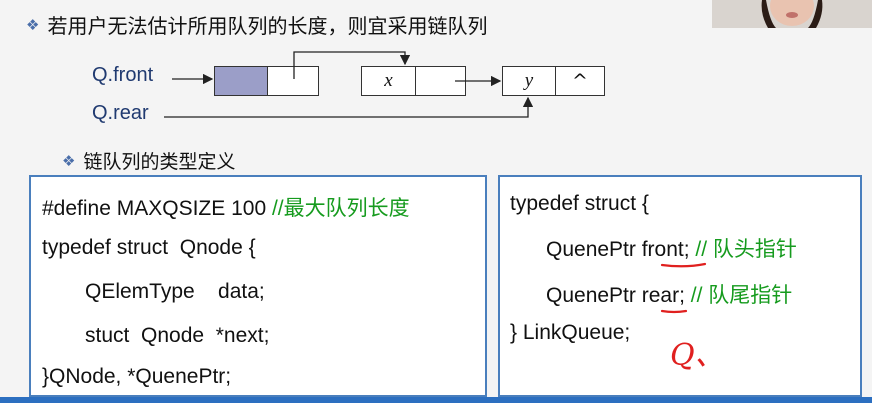 This screenshot has height=403, width=872. Describe the element at coordinates (436, 400) in the screenshot. I see `taskbar-strip` at that location.